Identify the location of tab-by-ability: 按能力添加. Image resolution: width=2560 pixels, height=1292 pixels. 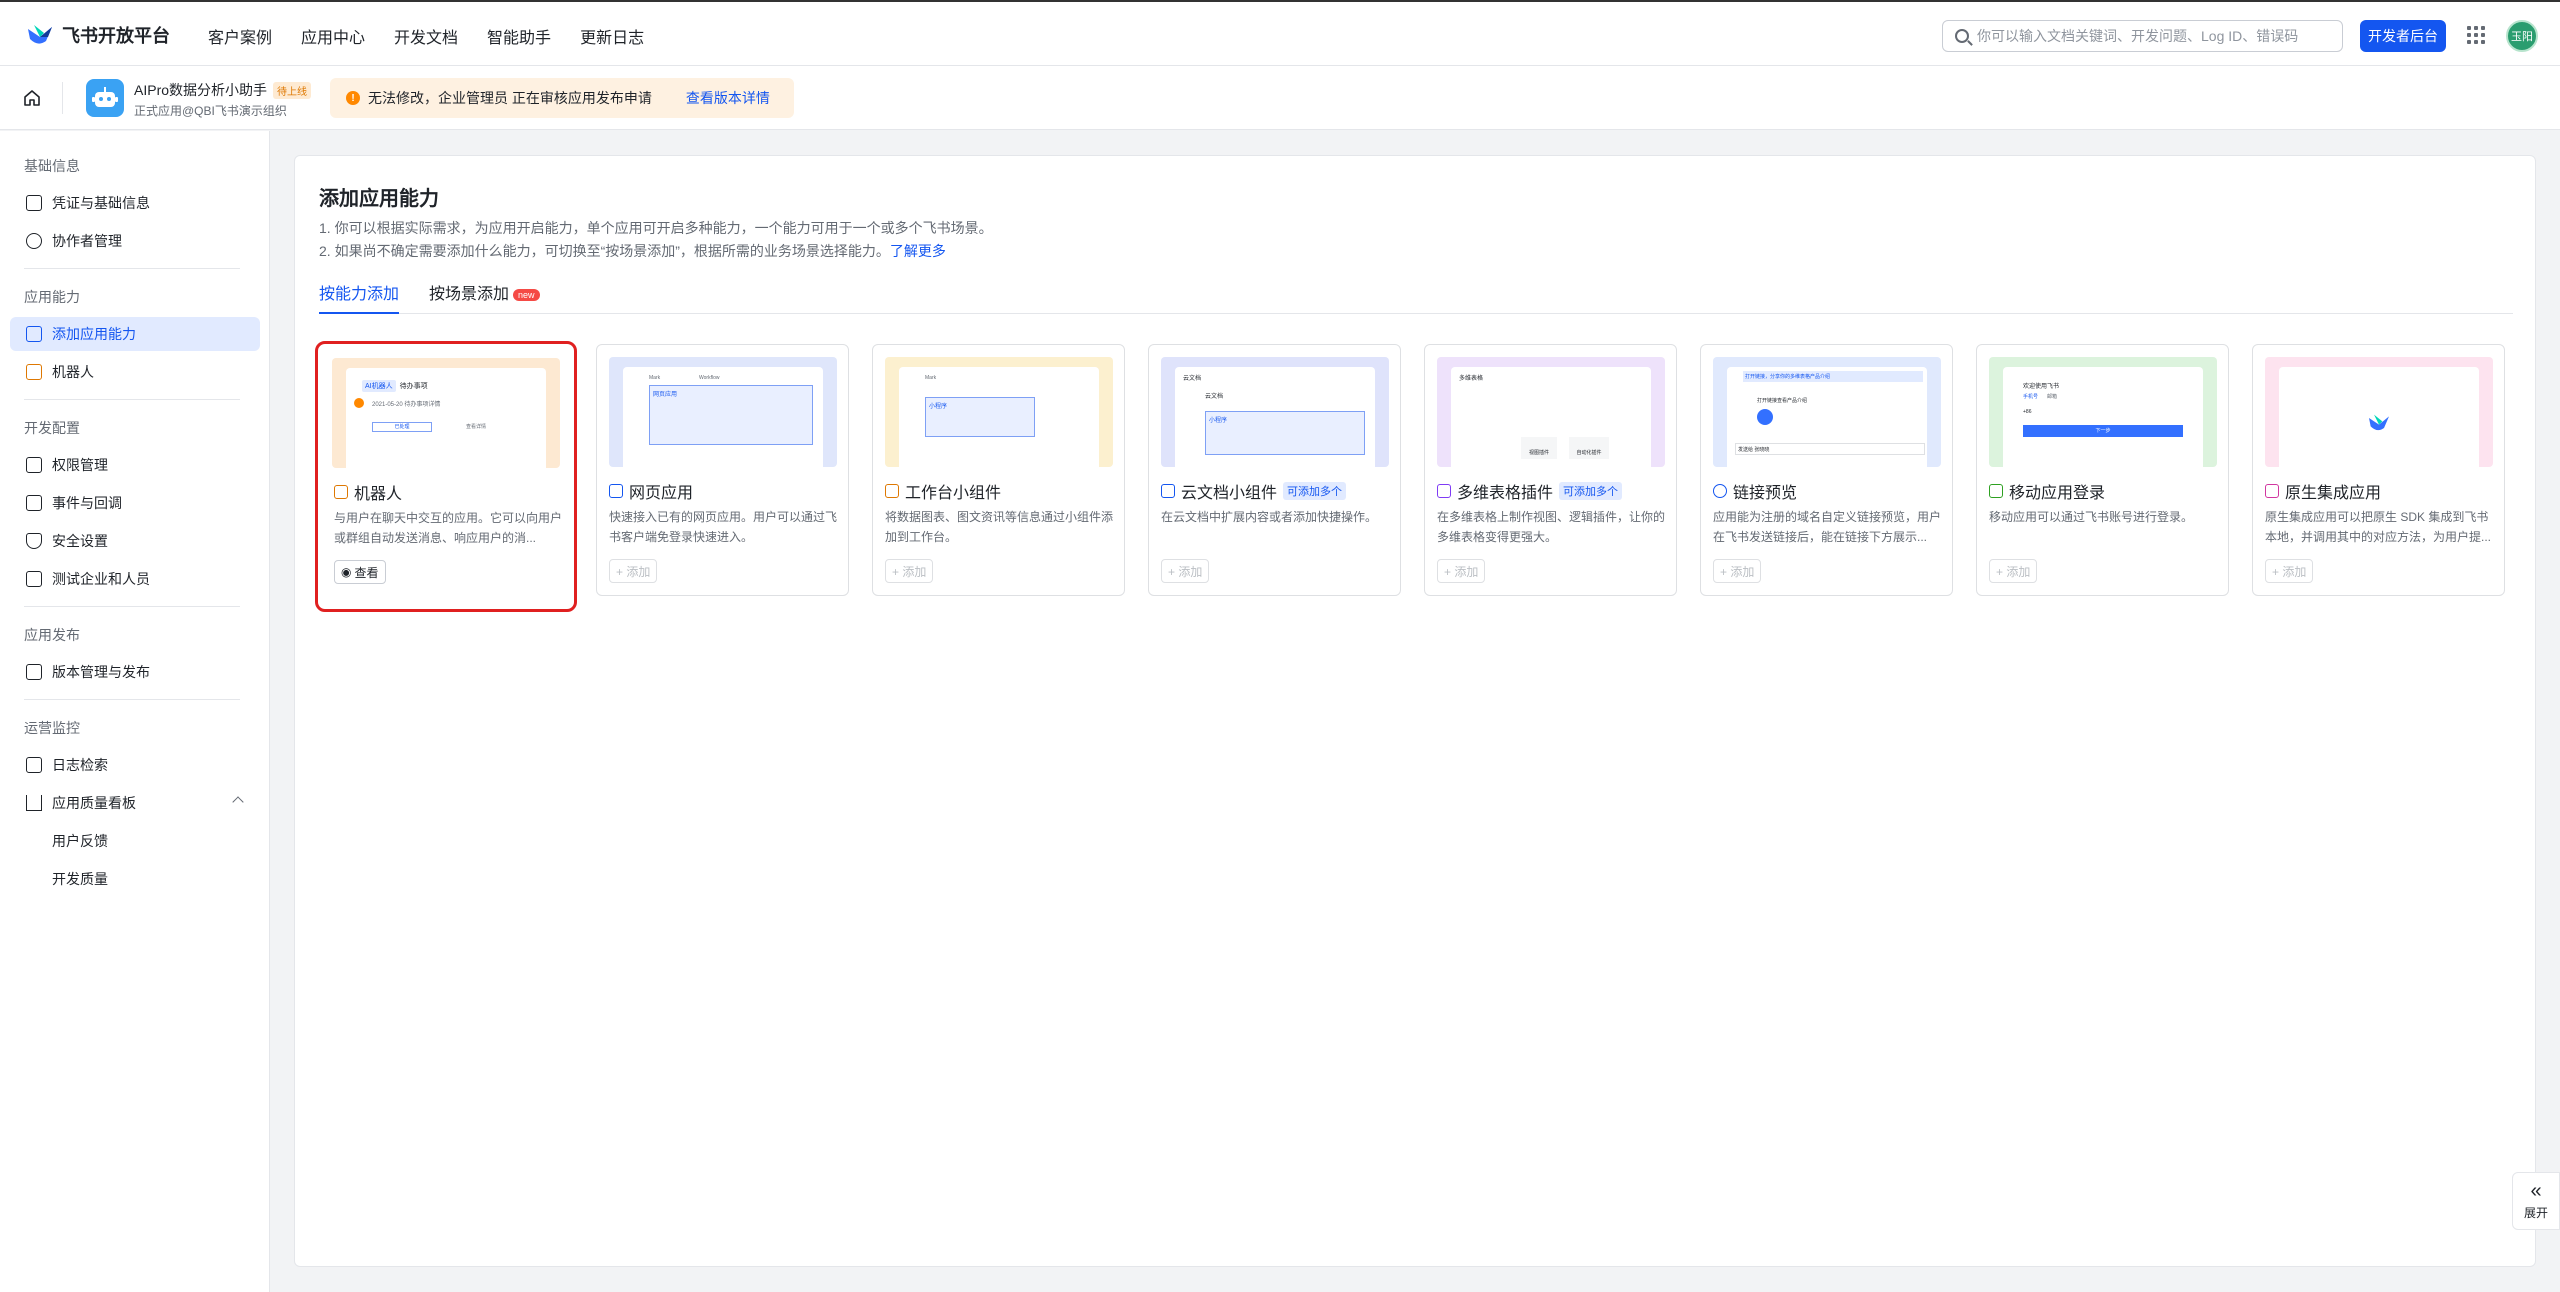
(359, 297).